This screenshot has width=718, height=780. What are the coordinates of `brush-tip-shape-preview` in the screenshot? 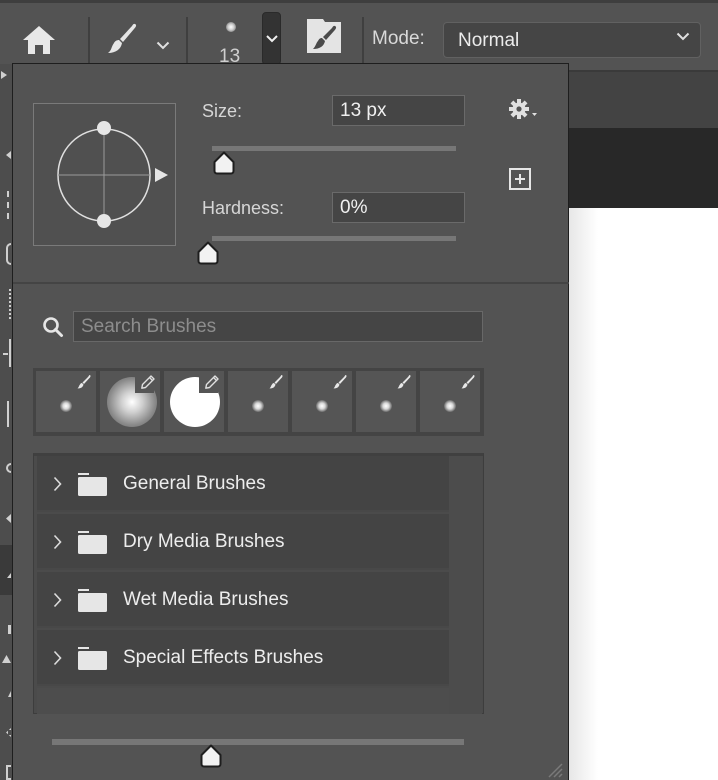 It's located at (104, 174).